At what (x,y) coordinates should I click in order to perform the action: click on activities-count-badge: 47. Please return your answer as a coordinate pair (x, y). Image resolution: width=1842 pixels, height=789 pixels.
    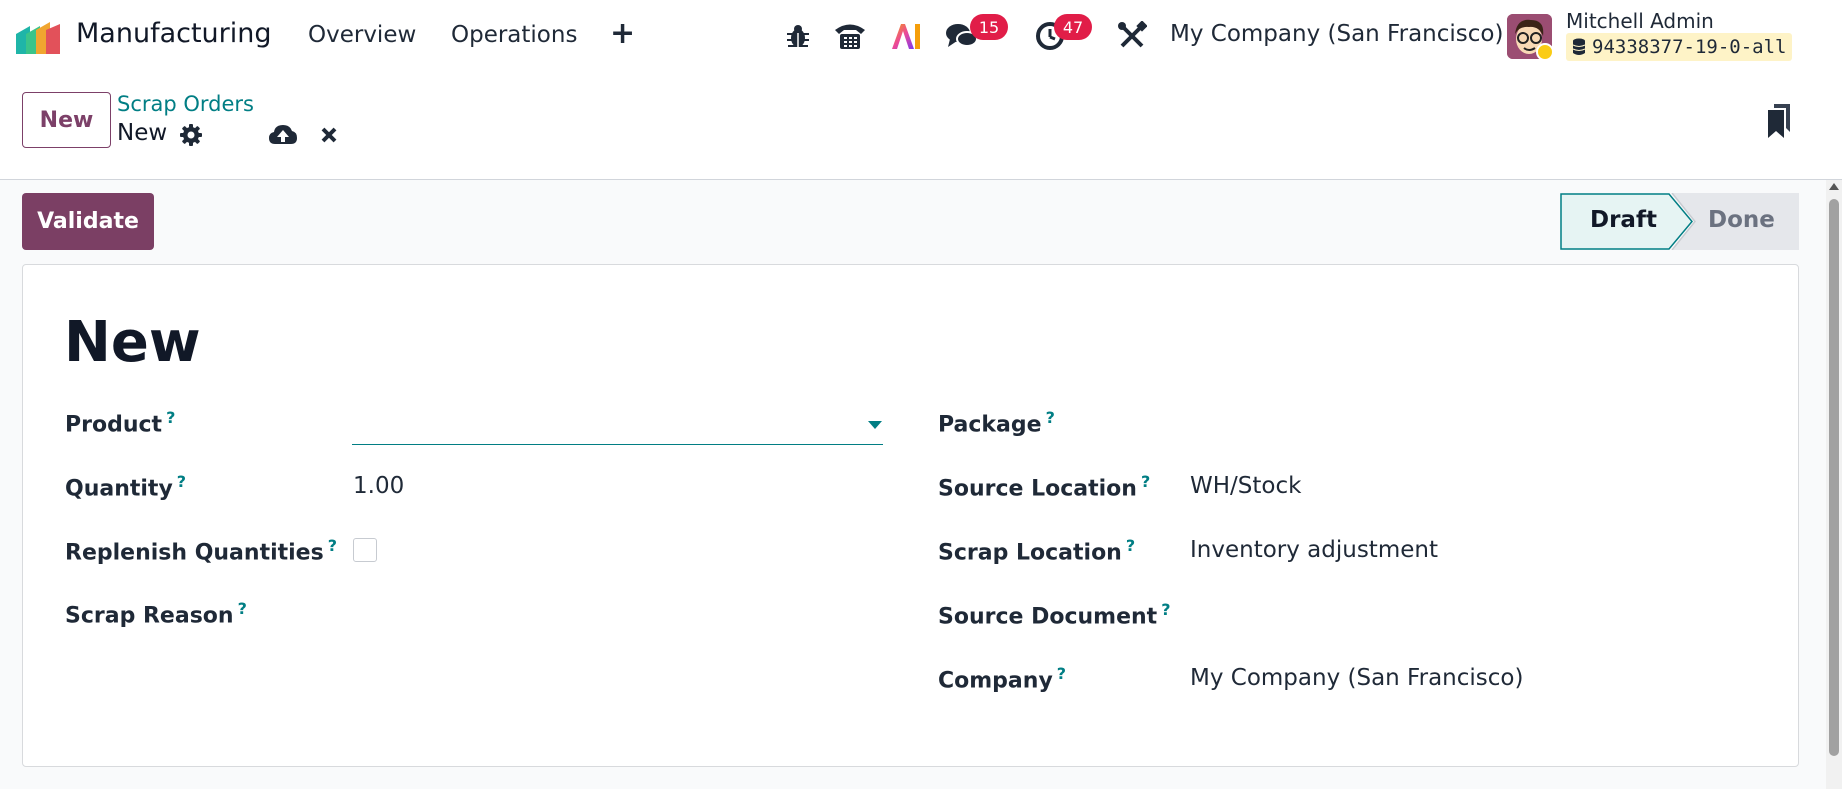
    Looking at the image, I should click on (1073, 27).